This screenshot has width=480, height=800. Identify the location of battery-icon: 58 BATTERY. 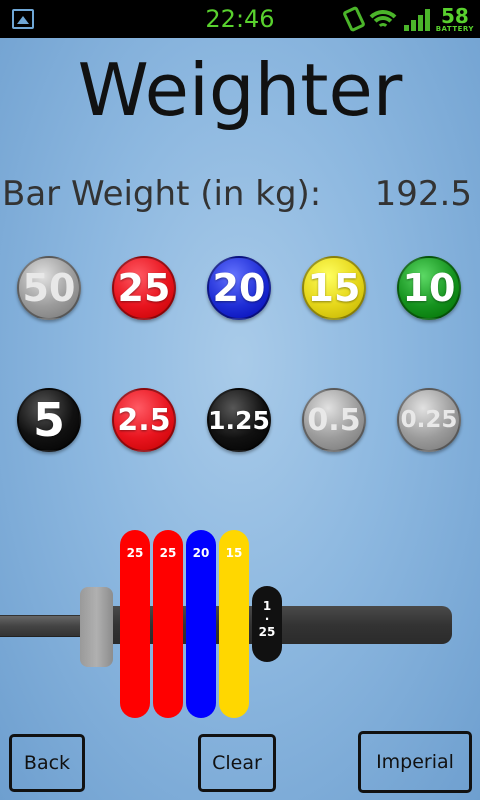
(455, 19).